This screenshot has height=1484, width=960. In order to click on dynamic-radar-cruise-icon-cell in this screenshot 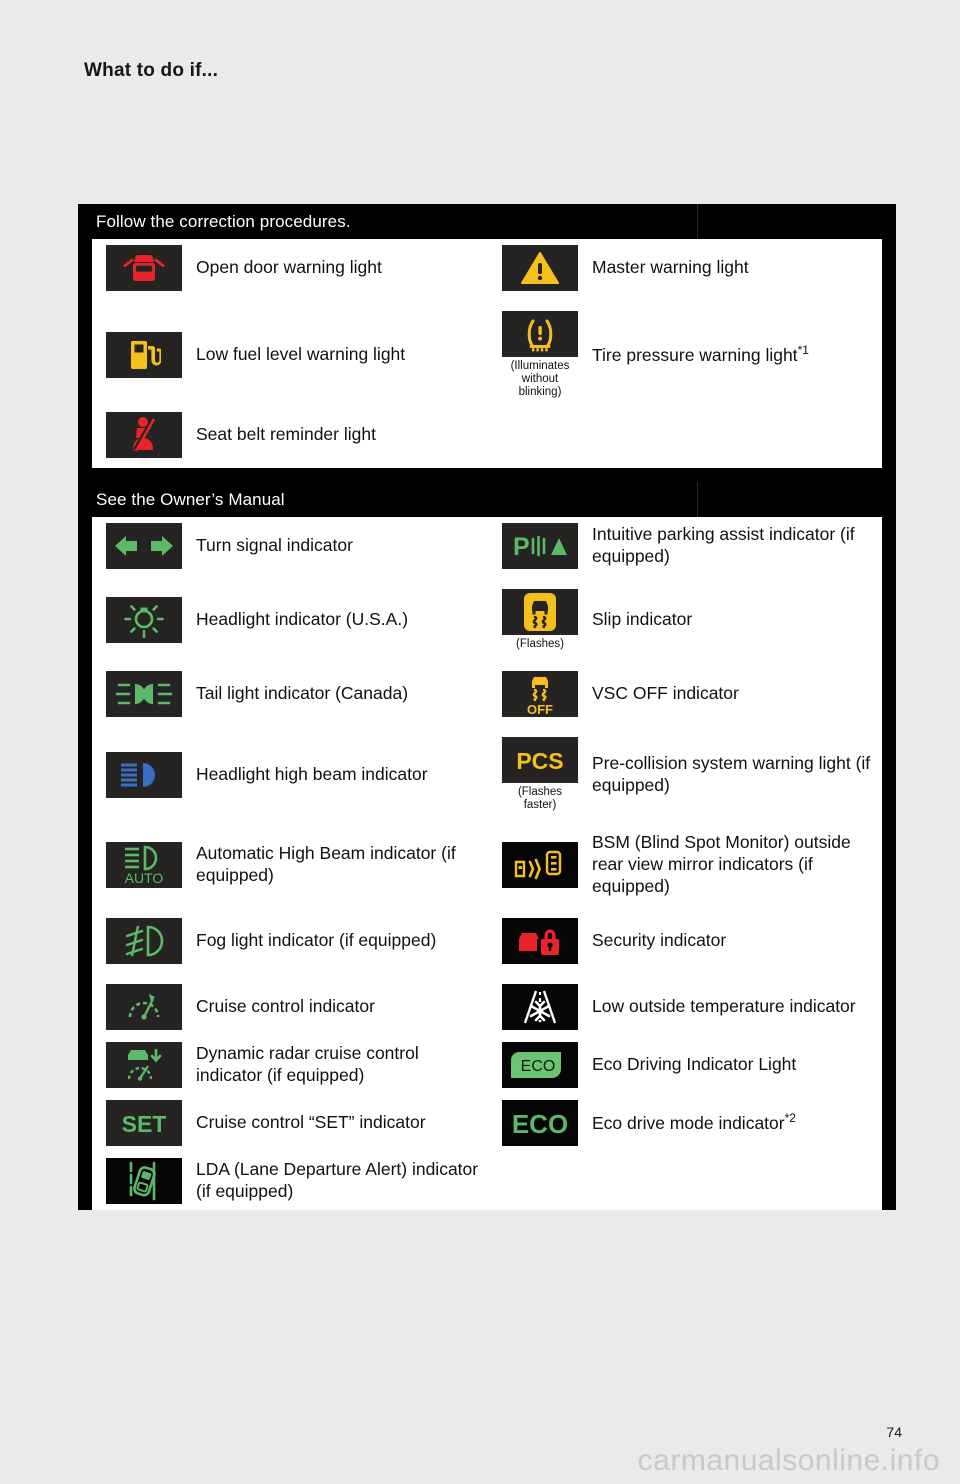, I will do `click(144, 1064)`.